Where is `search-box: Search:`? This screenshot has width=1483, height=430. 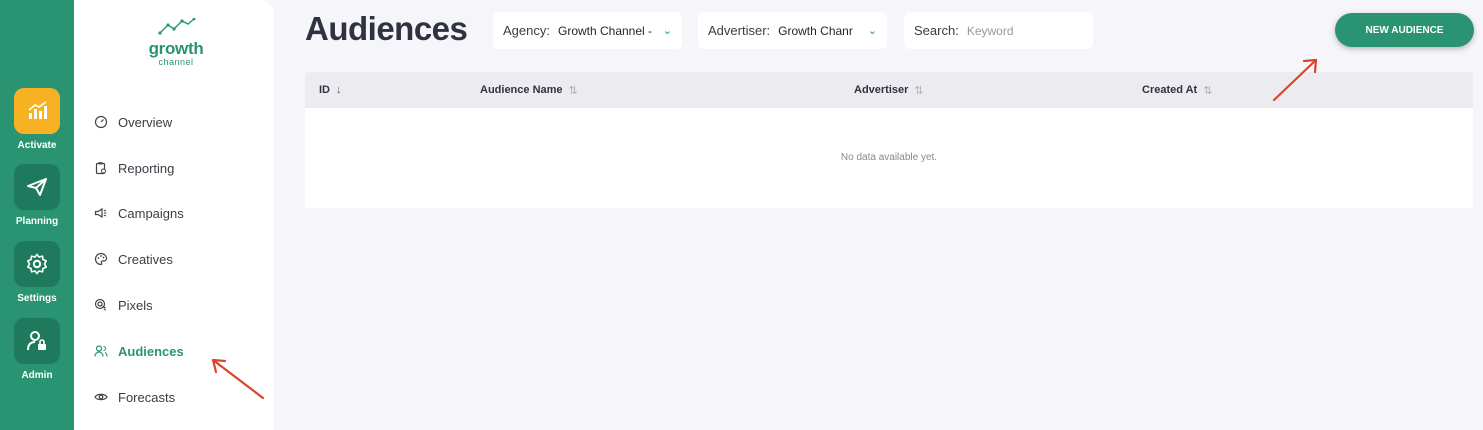 search-box: Search: is located at coordinates (998, 30).